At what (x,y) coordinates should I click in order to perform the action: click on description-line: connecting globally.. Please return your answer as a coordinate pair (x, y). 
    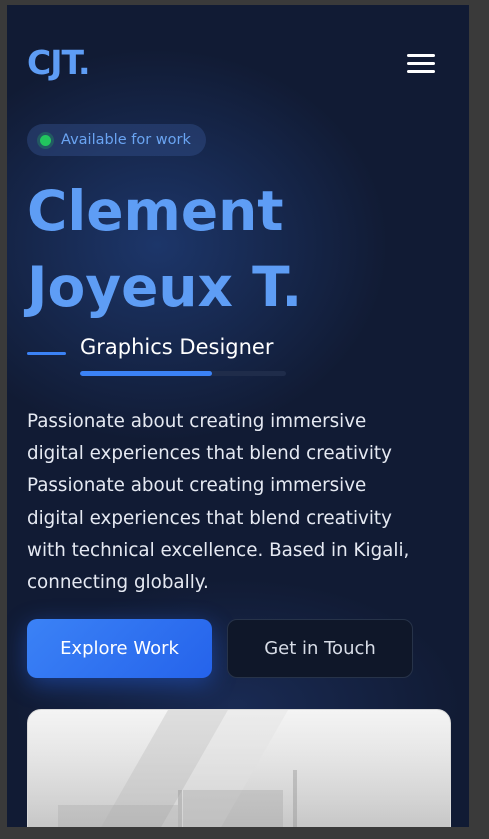
    Looking at the image, I should click on (118, 583).